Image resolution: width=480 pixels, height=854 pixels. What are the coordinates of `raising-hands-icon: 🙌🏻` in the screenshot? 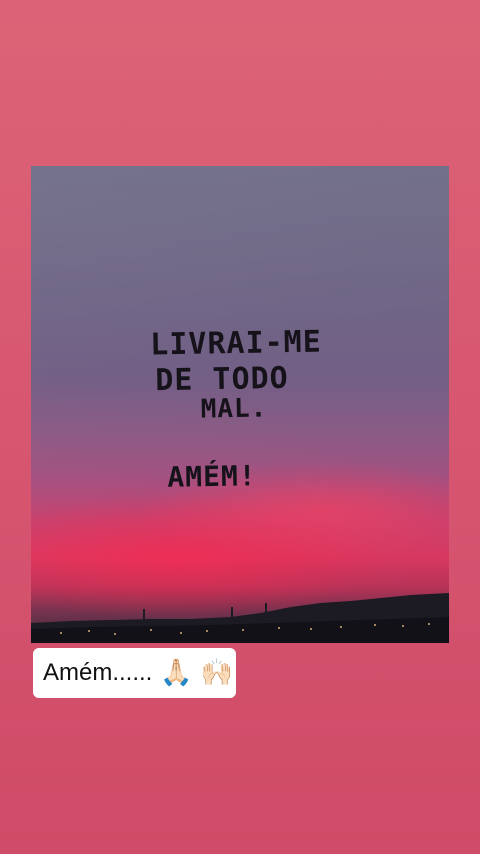 It's located at (217, 673).